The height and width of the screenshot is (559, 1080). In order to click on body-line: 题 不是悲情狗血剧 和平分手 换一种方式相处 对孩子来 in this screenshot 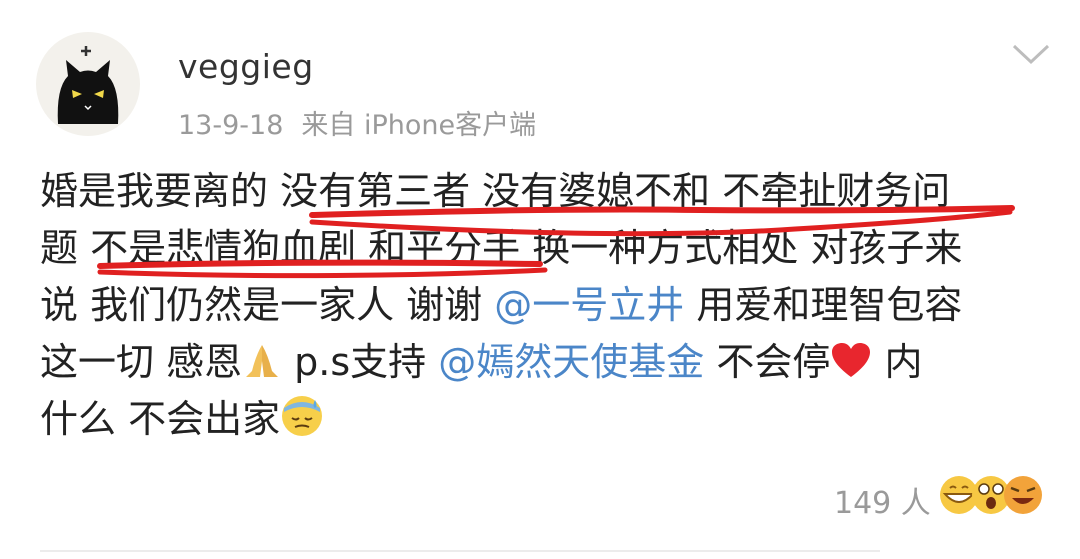, I will do `click(501, 248)`.